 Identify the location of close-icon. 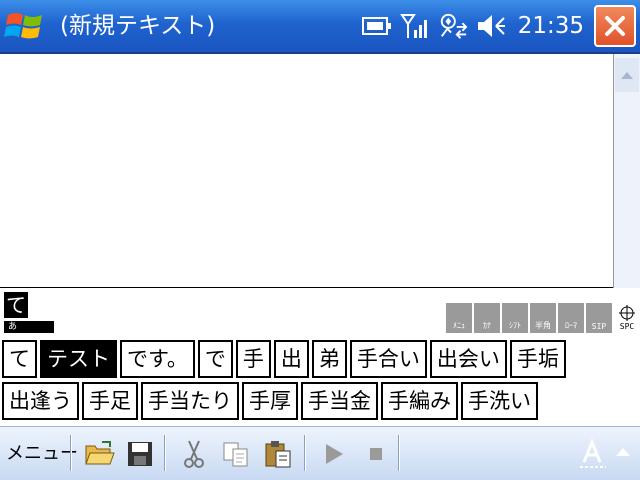
(615, 26).